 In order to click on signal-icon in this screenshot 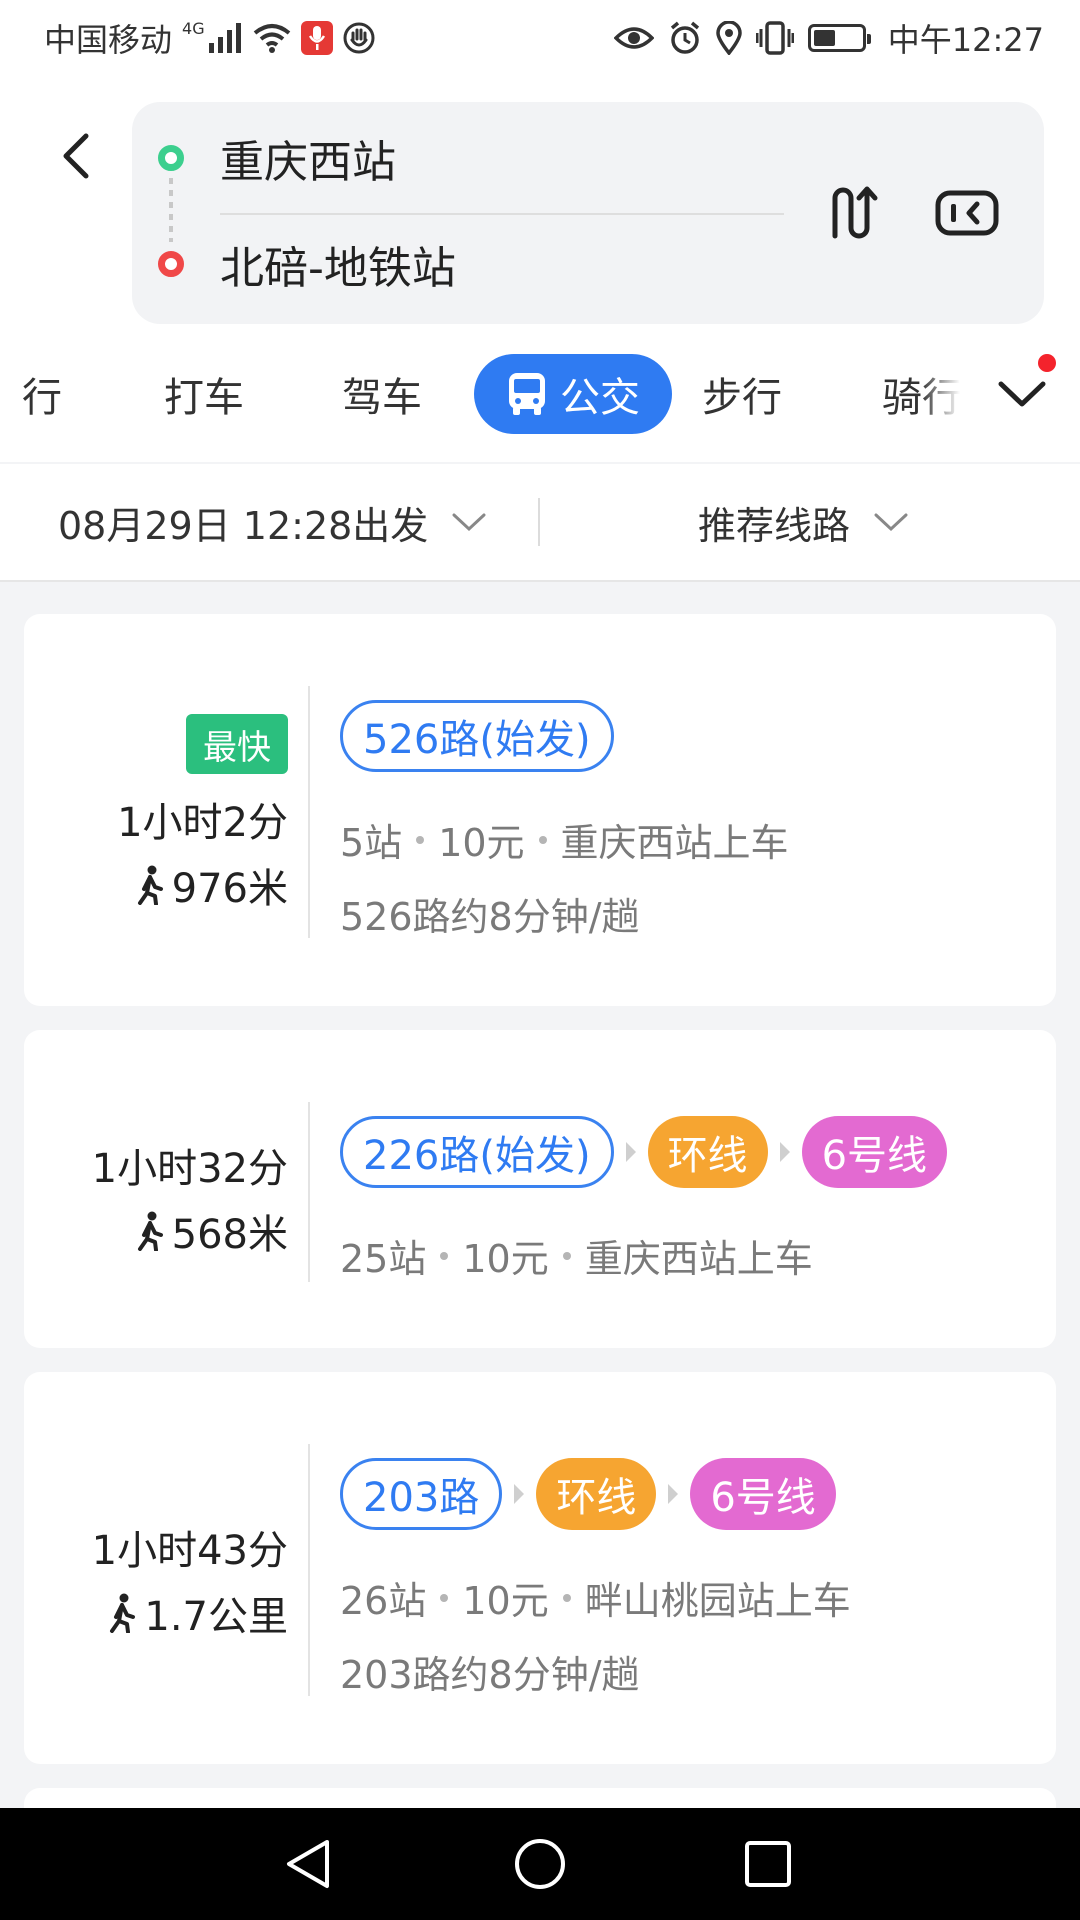, I will do `click(225, 38)`.